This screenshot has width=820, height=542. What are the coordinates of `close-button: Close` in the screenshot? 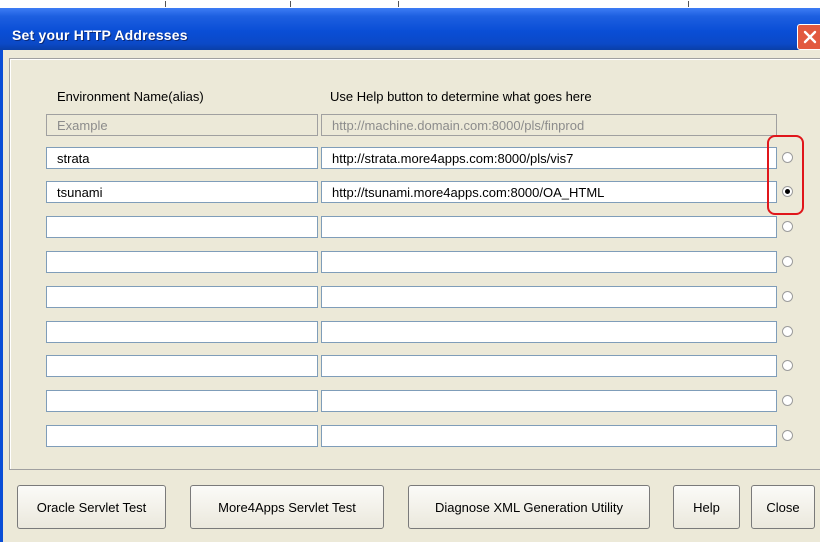 It's located at (783, 507).